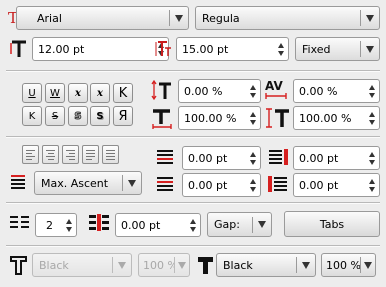 This screenshot has height=287, width=386. What do you see at coordinates (238, 265) in the screenshot?
I see `fill-color-value: Black` at bounding box center [238, 265].